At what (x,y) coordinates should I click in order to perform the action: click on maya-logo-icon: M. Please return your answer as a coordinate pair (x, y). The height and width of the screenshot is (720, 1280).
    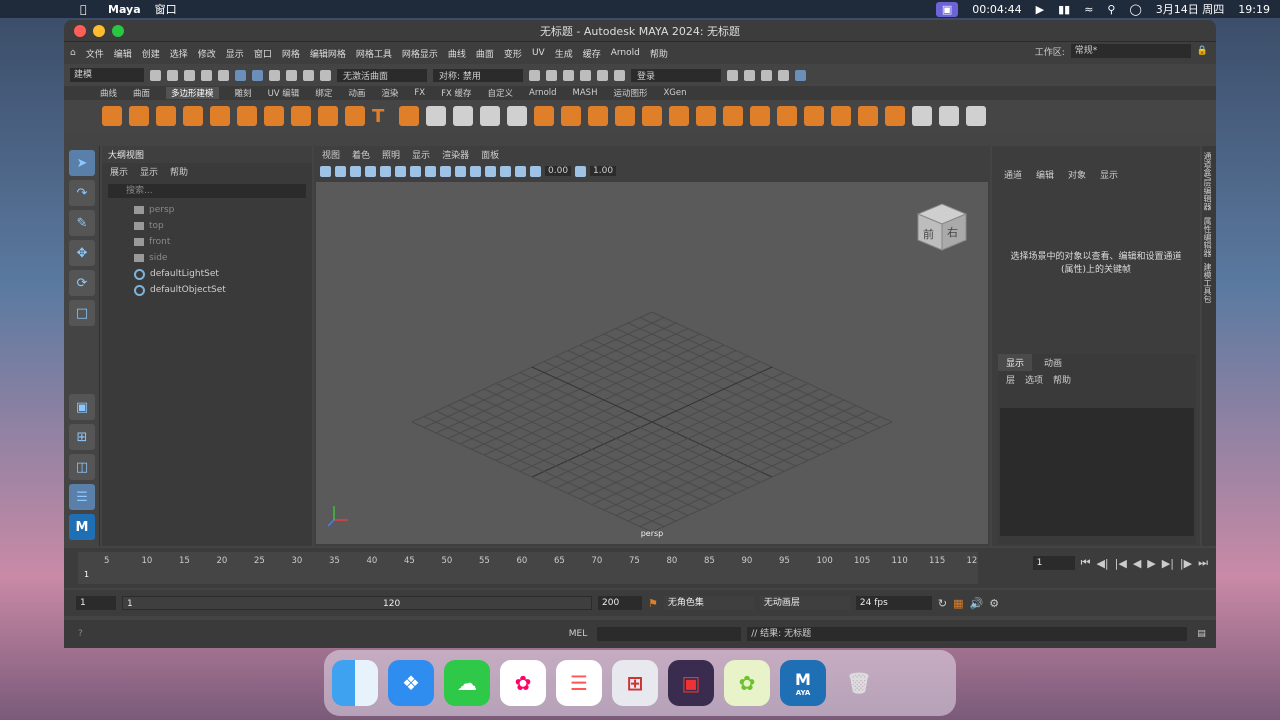
    Looking at the image, I should click on (82, 527).